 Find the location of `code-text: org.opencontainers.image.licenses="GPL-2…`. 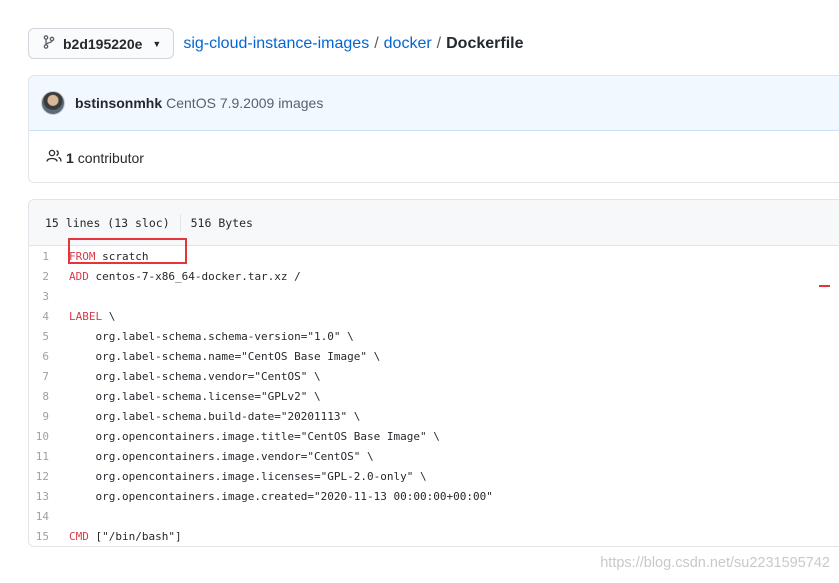

code-text: org.opencontainers.image.licenses="GPL-2… is located at coordinates (248, 476).